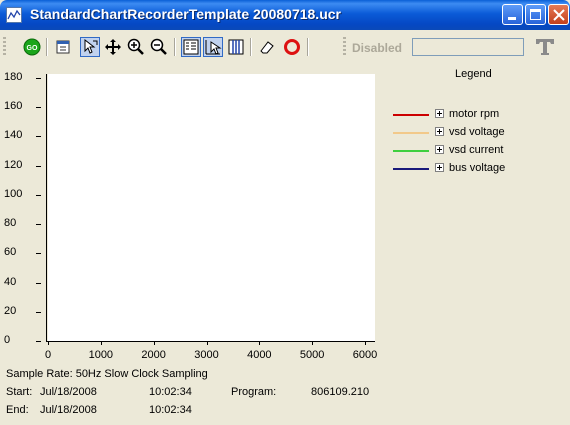 Image resolution: width=570 pixels, height=425 pixels. I want to click on zoom-in-button, so click(136, 47).